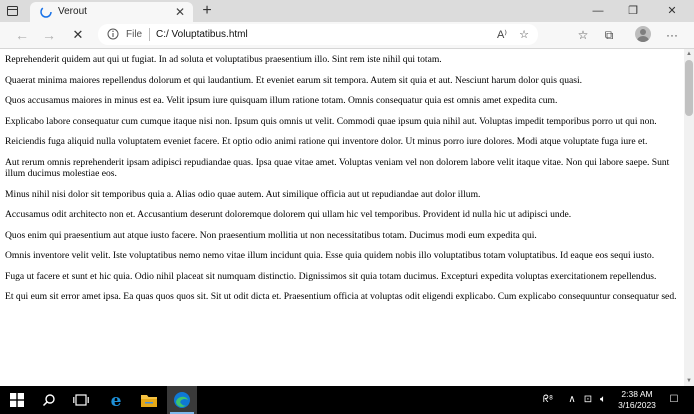 Image resolution: width=694 pixels, height=414 pixels. What do you see at coordinates (672, 35) in the screenshot?
I see `settings-more-icon: ···` at bounding box center [672, 35].